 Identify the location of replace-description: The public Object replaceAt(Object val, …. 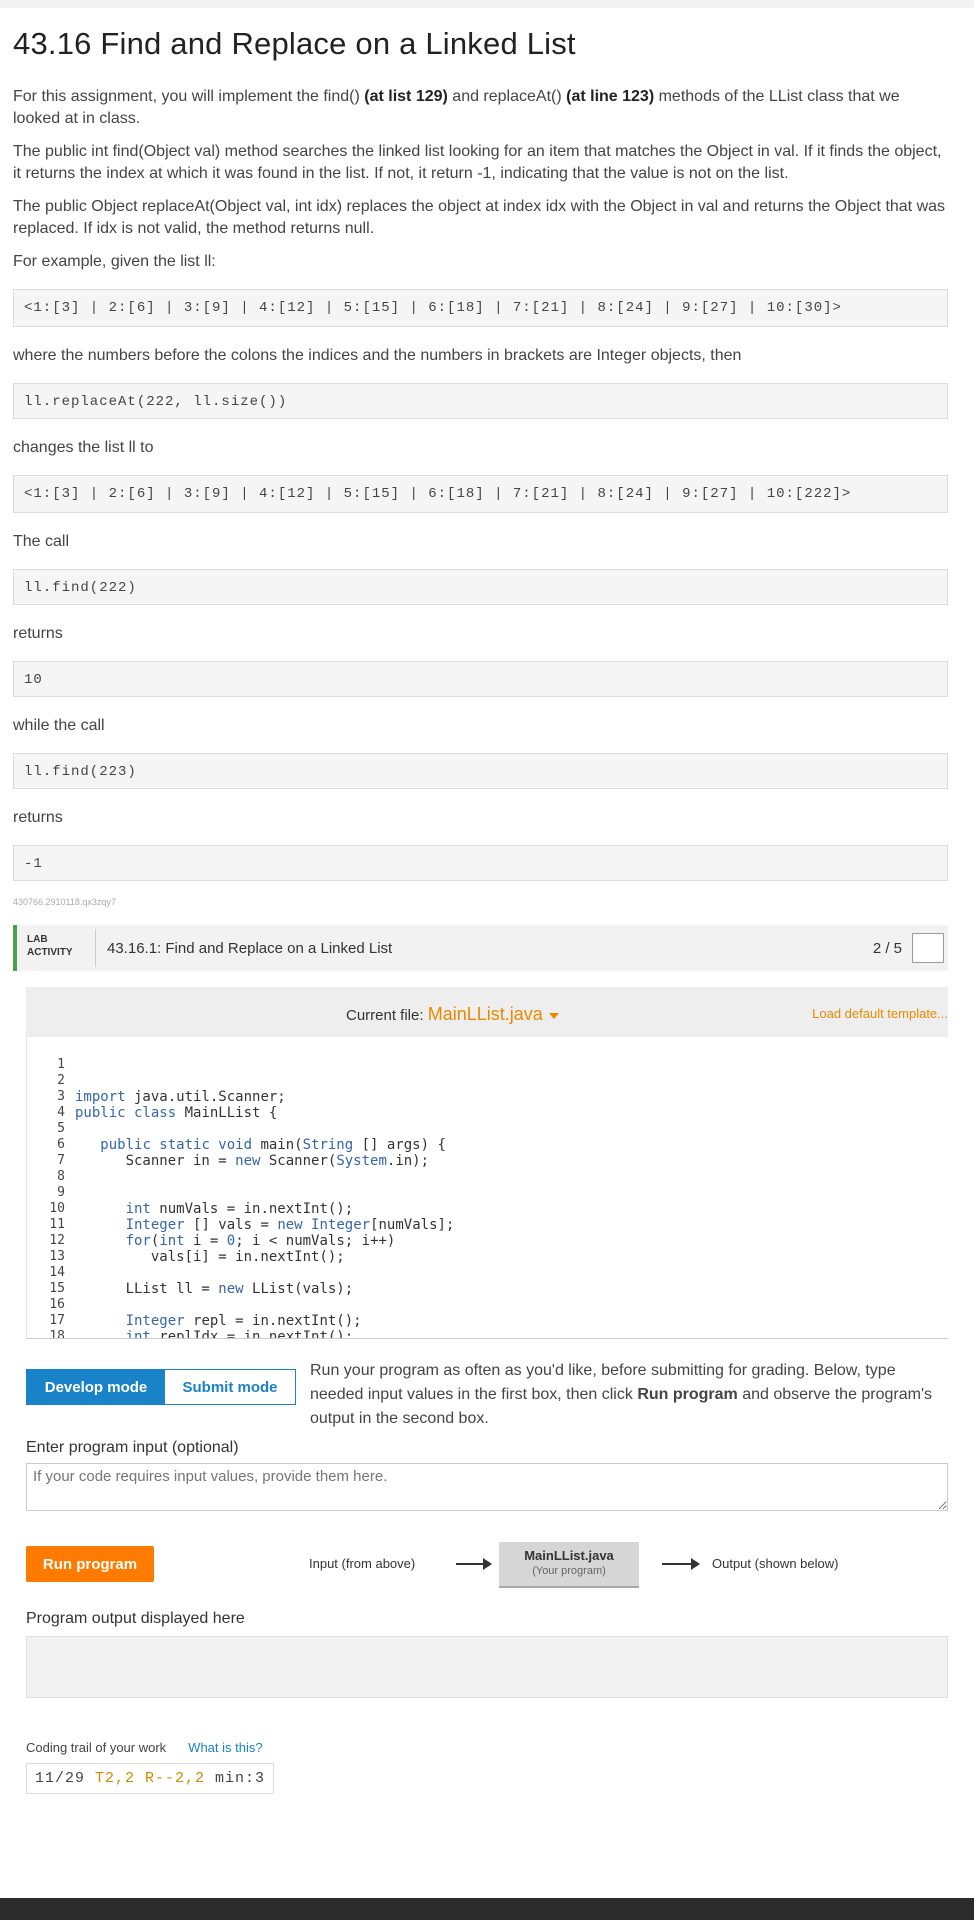
(479, 217).